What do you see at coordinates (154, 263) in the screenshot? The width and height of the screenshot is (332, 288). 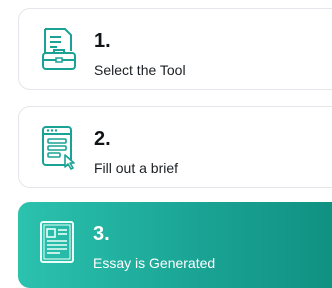 I see `step-label: Essay is Generated` at bounding box center [154, 263].